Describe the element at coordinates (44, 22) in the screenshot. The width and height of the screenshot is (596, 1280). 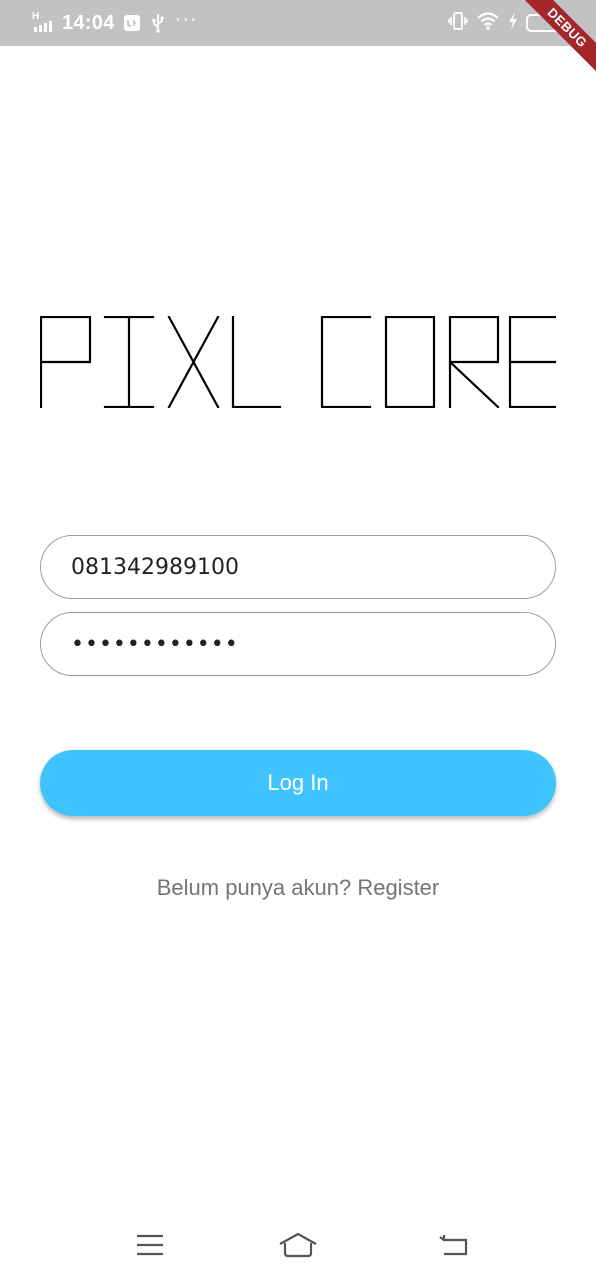
I see `signal-icon: H` at that location.